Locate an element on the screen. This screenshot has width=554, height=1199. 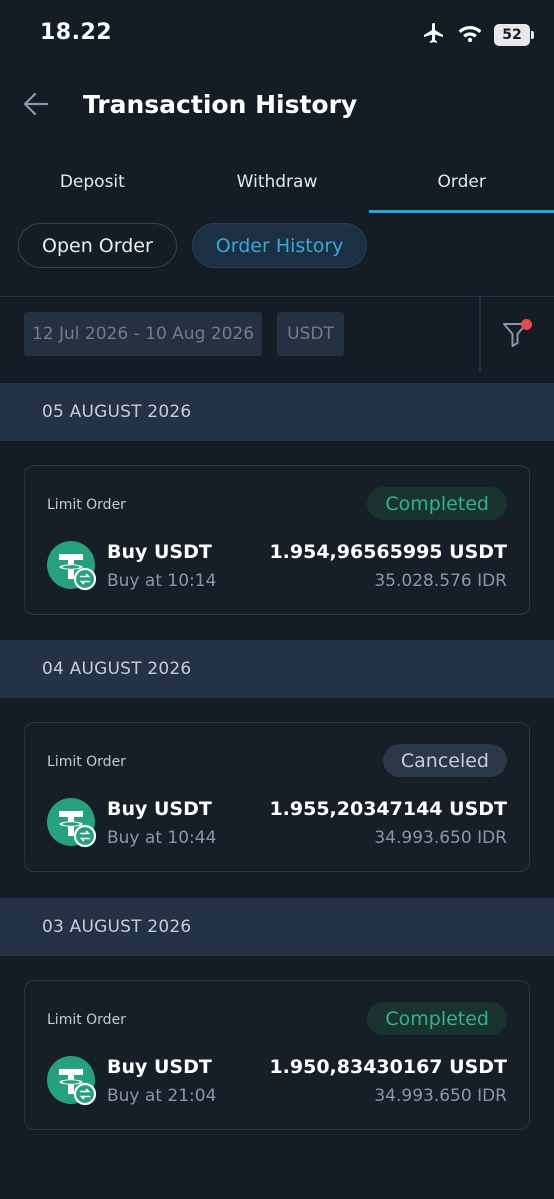
status-bar: 18.22 52 is located at coordinates (277, 35).